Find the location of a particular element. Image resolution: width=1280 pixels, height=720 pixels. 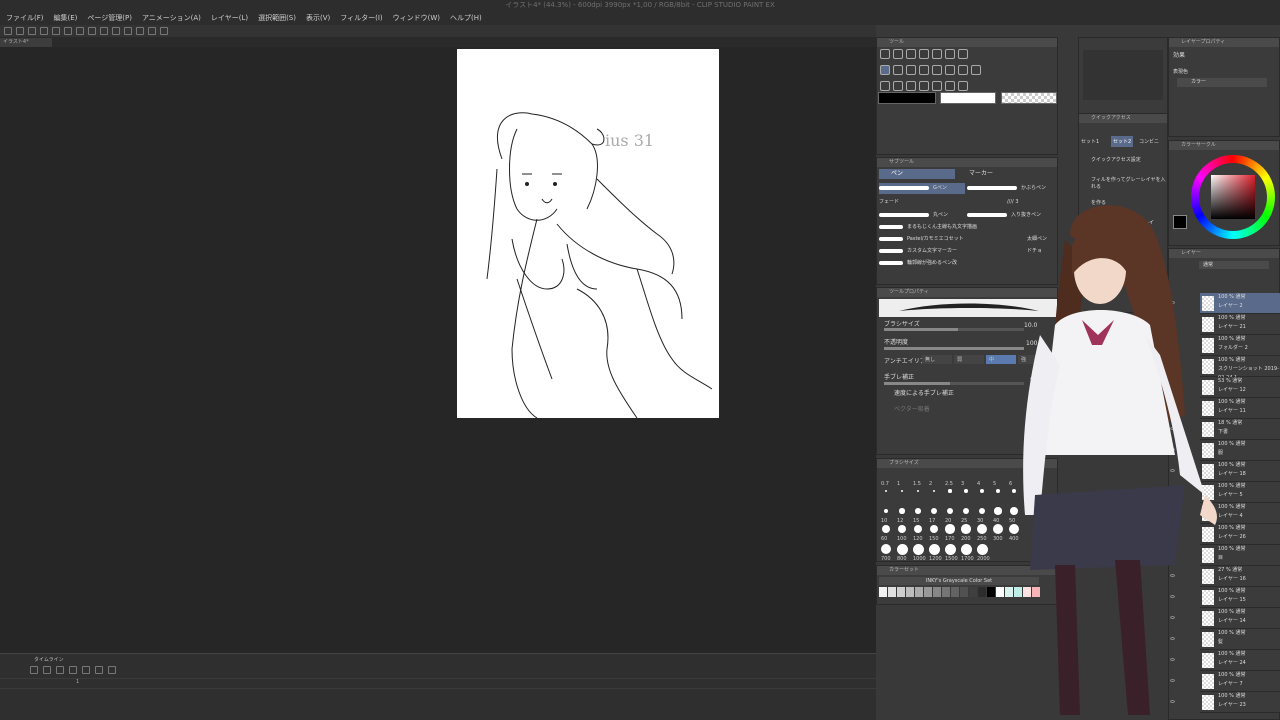

menu-view: 表示(V) is located at coordinates (318, 18).